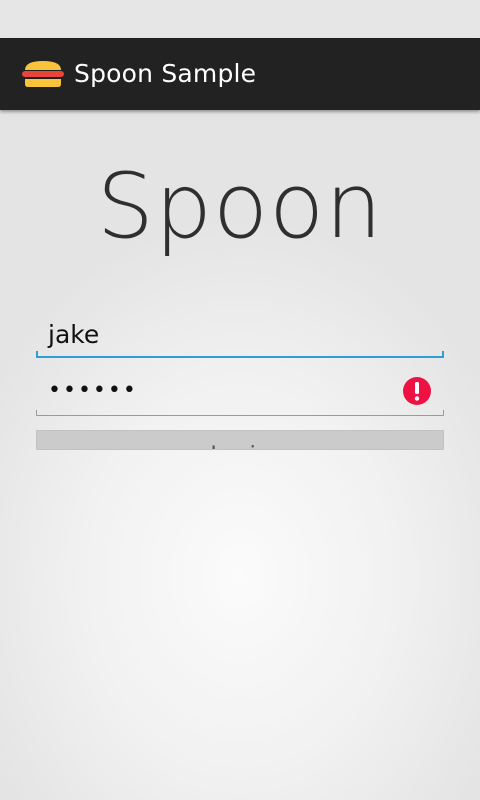 The height and width of the screenshot is (800, 480). Describe the element at coordinates (36, 413) in the screenshot. I see `password-underline-cap-left` at that location.